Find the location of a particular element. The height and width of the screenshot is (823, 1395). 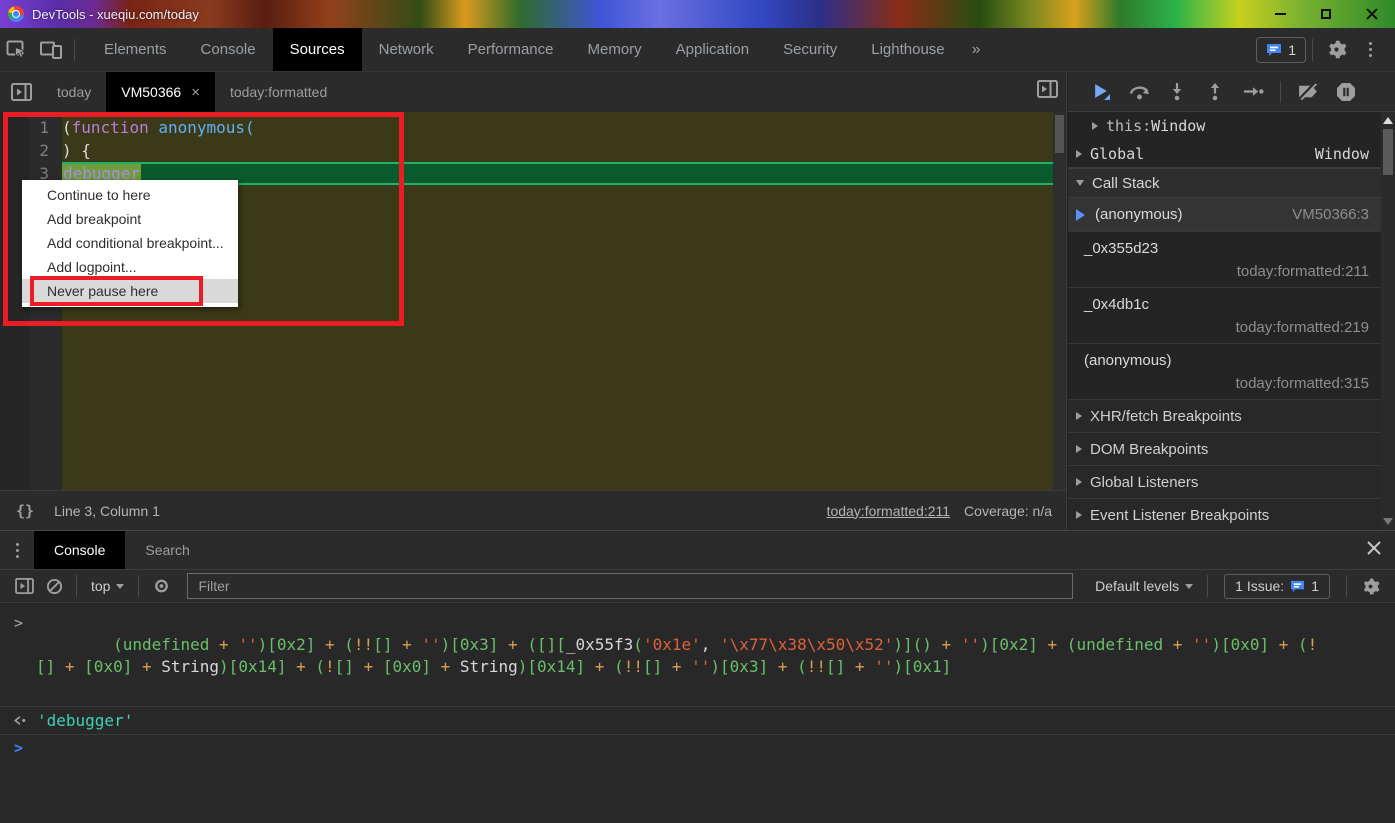

clear-console-button is located at coordinates (54, 586).